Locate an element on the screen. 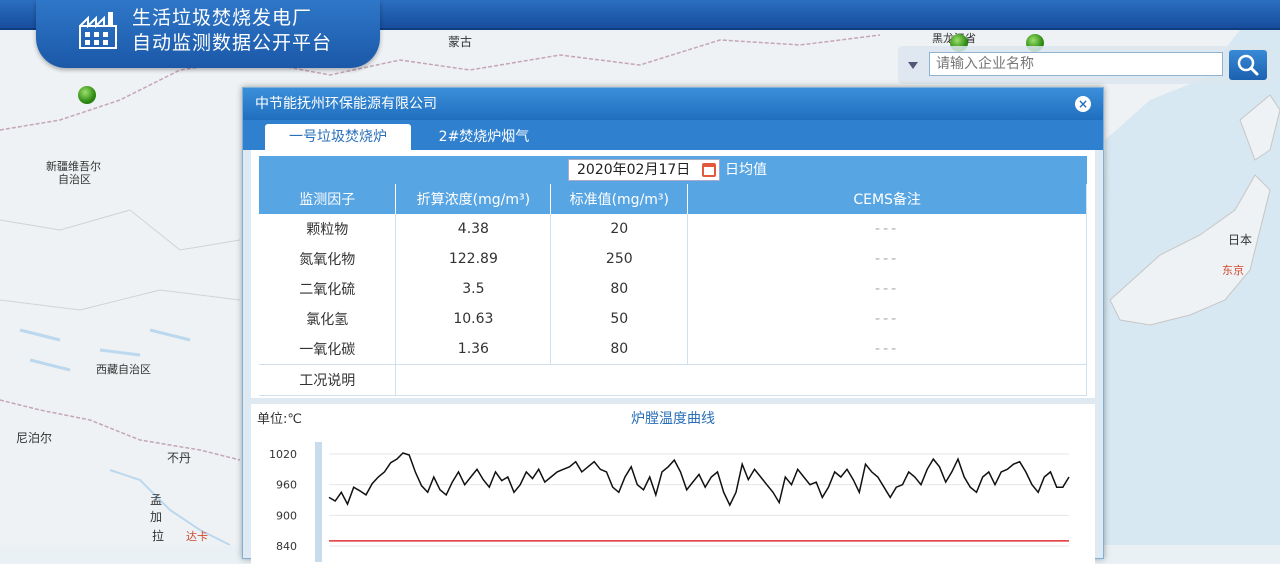 The width and height of the screenshot is (1280, 564). map-label-mongolia: 蒙古 is located at coordinates (460, 42).